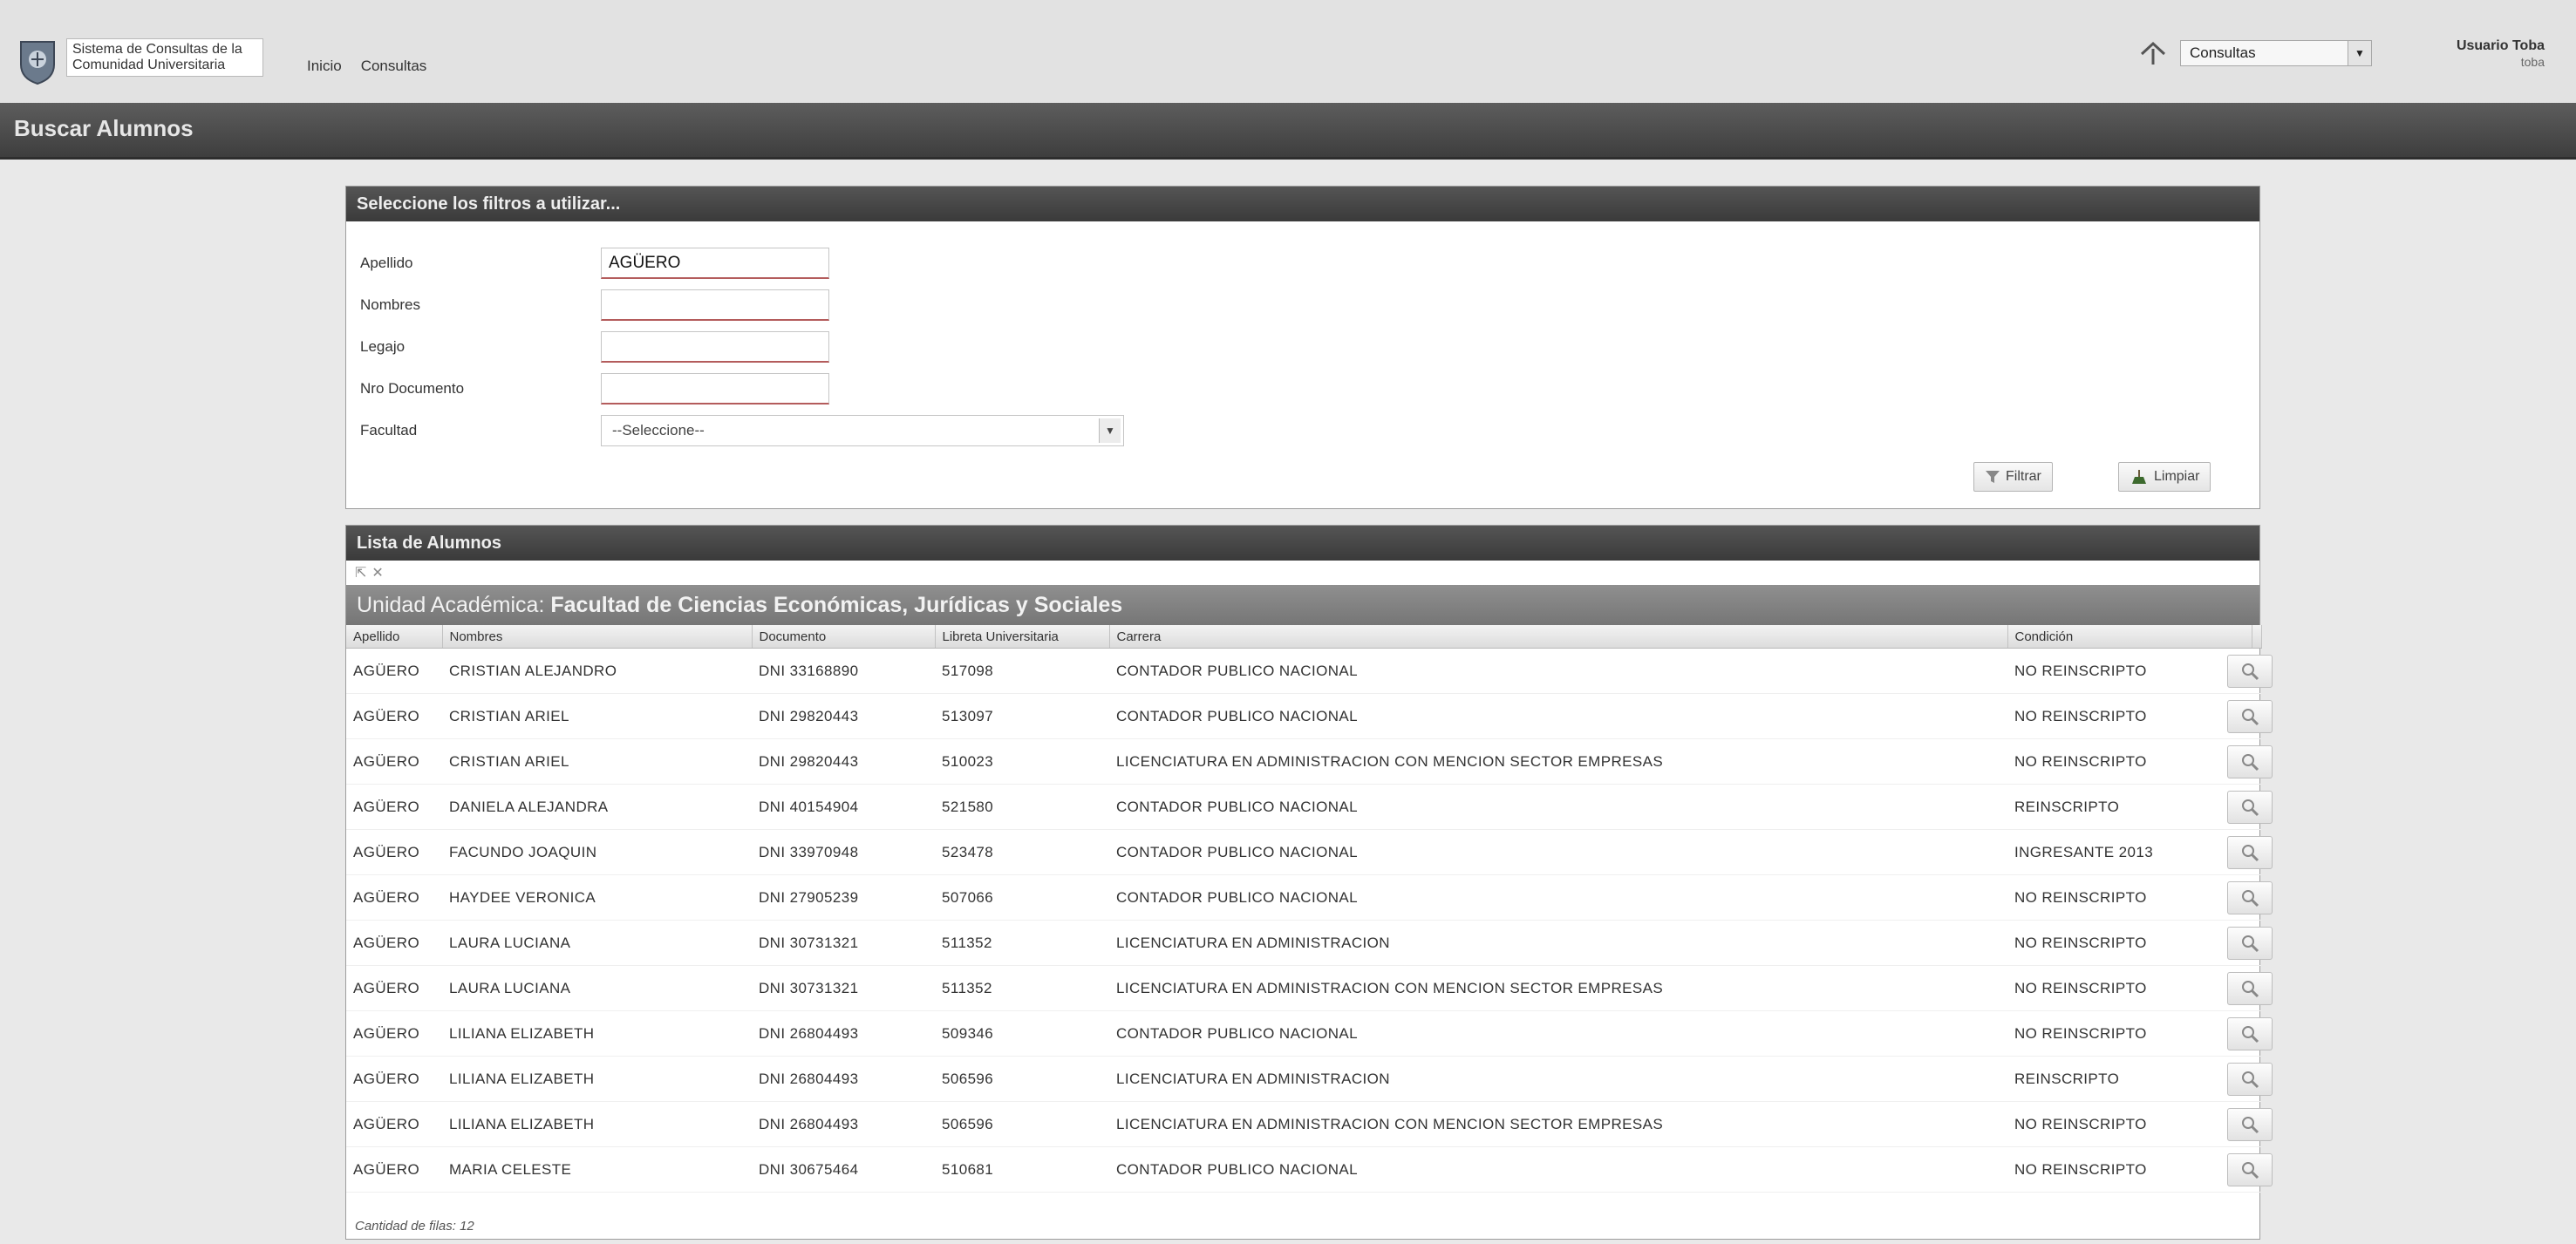 The image size is (2576, 1244). I want to click on cell-documento: DNI 27905239, so click(844, 897).